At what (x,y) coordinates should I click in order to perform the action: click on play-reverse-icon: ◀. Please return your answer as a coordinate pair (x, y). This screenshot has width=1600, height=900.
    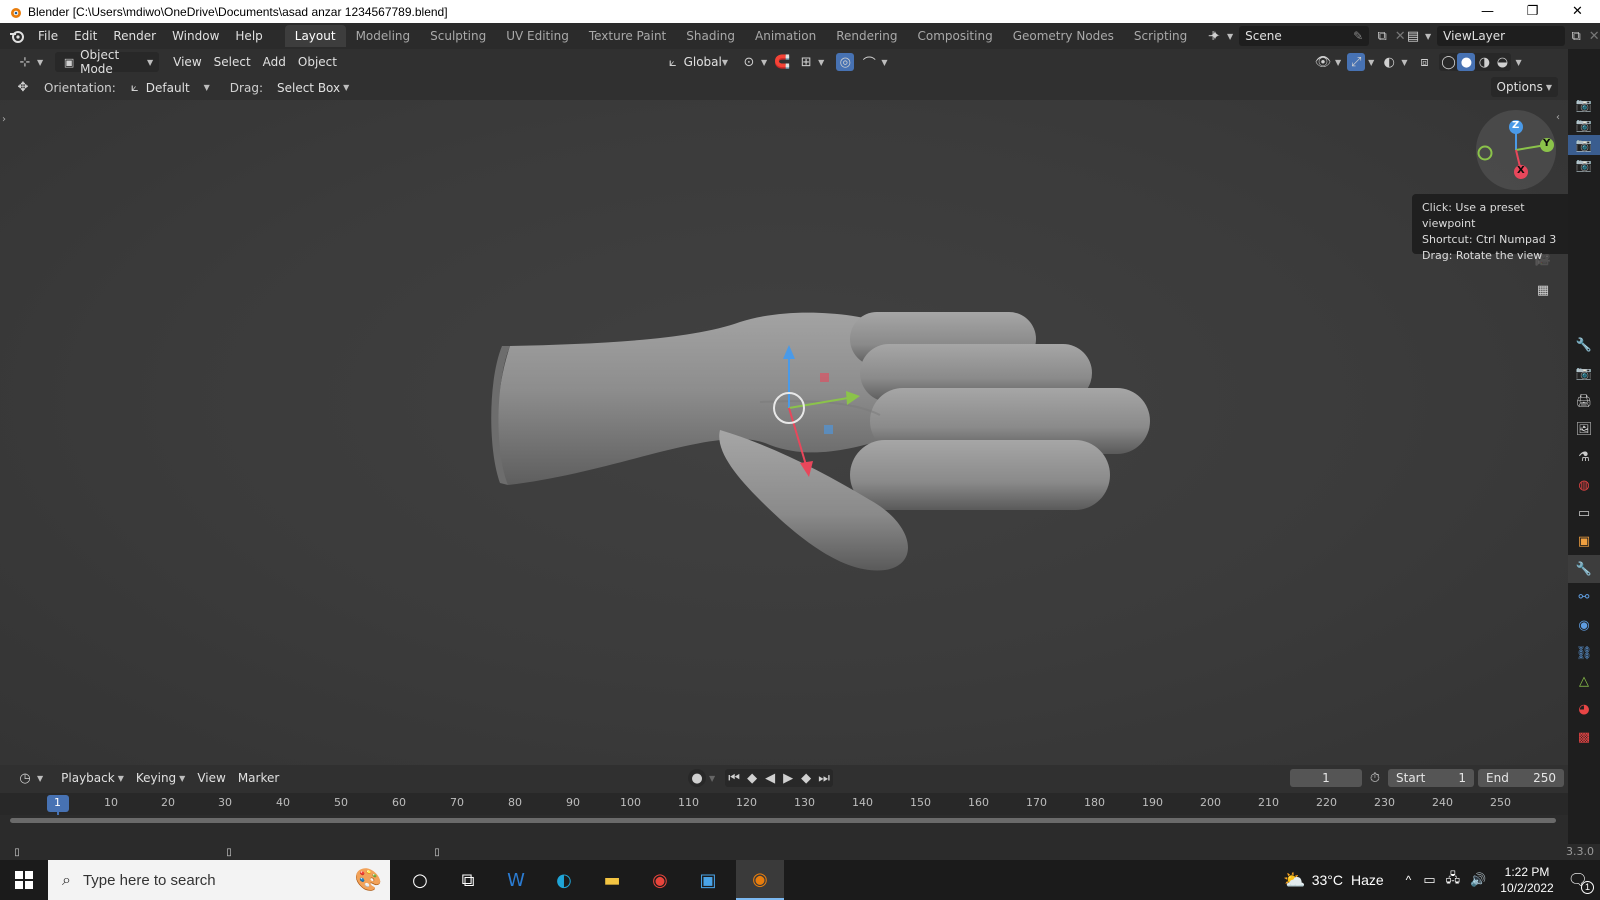
    Looking at the image, I should click on (770, 778).